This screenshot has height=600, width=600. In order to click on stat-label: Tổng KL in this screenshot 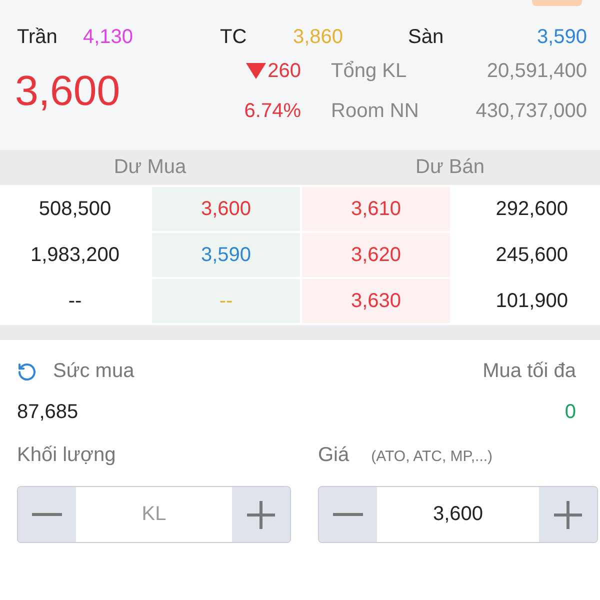, I will do `click(369, 71)`.